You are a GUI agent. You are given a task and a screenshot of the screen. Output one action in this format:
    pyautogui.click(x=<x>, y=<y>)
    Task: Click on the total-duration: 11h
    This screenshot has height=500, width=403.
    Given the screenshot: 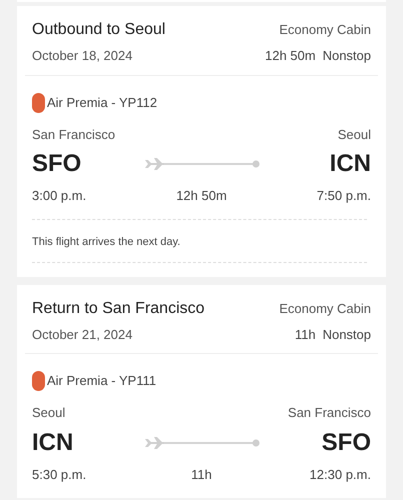 What is the action you would take?
    pyautogui.click(x=305, y=335)
    